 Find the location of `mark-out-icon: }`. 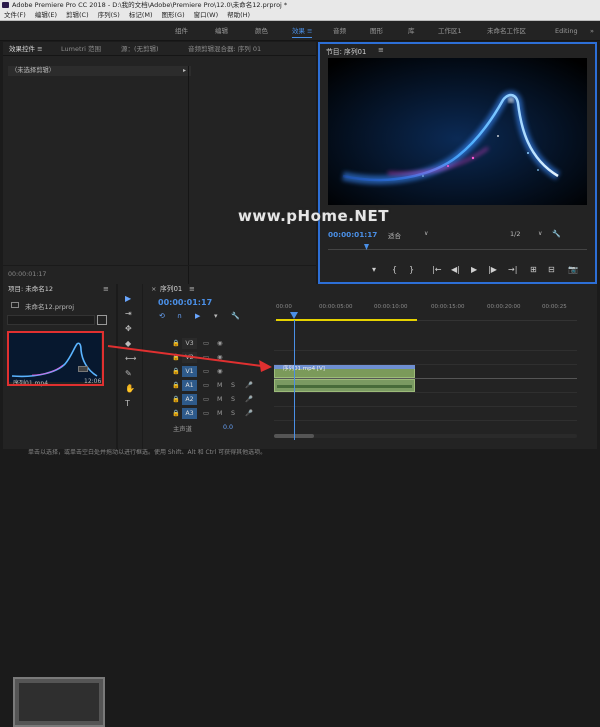

mark-out-icon: } is located at coordinates (411, 270).